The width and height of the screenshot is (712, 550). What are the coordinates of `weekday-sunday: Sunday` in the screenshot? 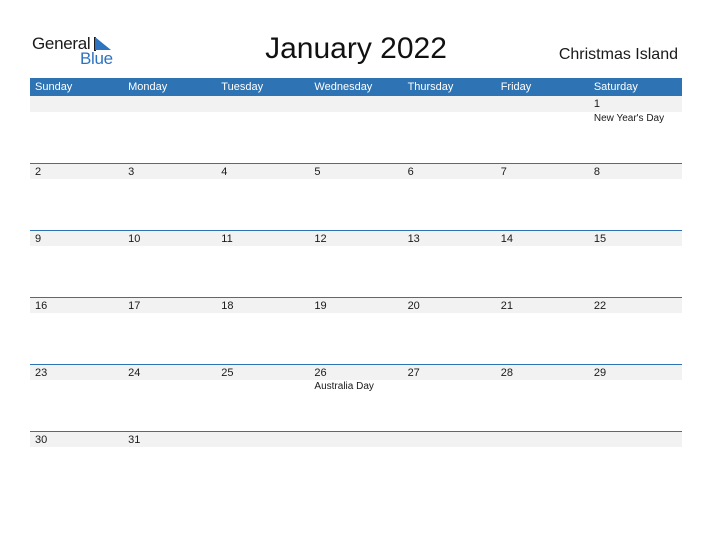 It's located at (54, 87).